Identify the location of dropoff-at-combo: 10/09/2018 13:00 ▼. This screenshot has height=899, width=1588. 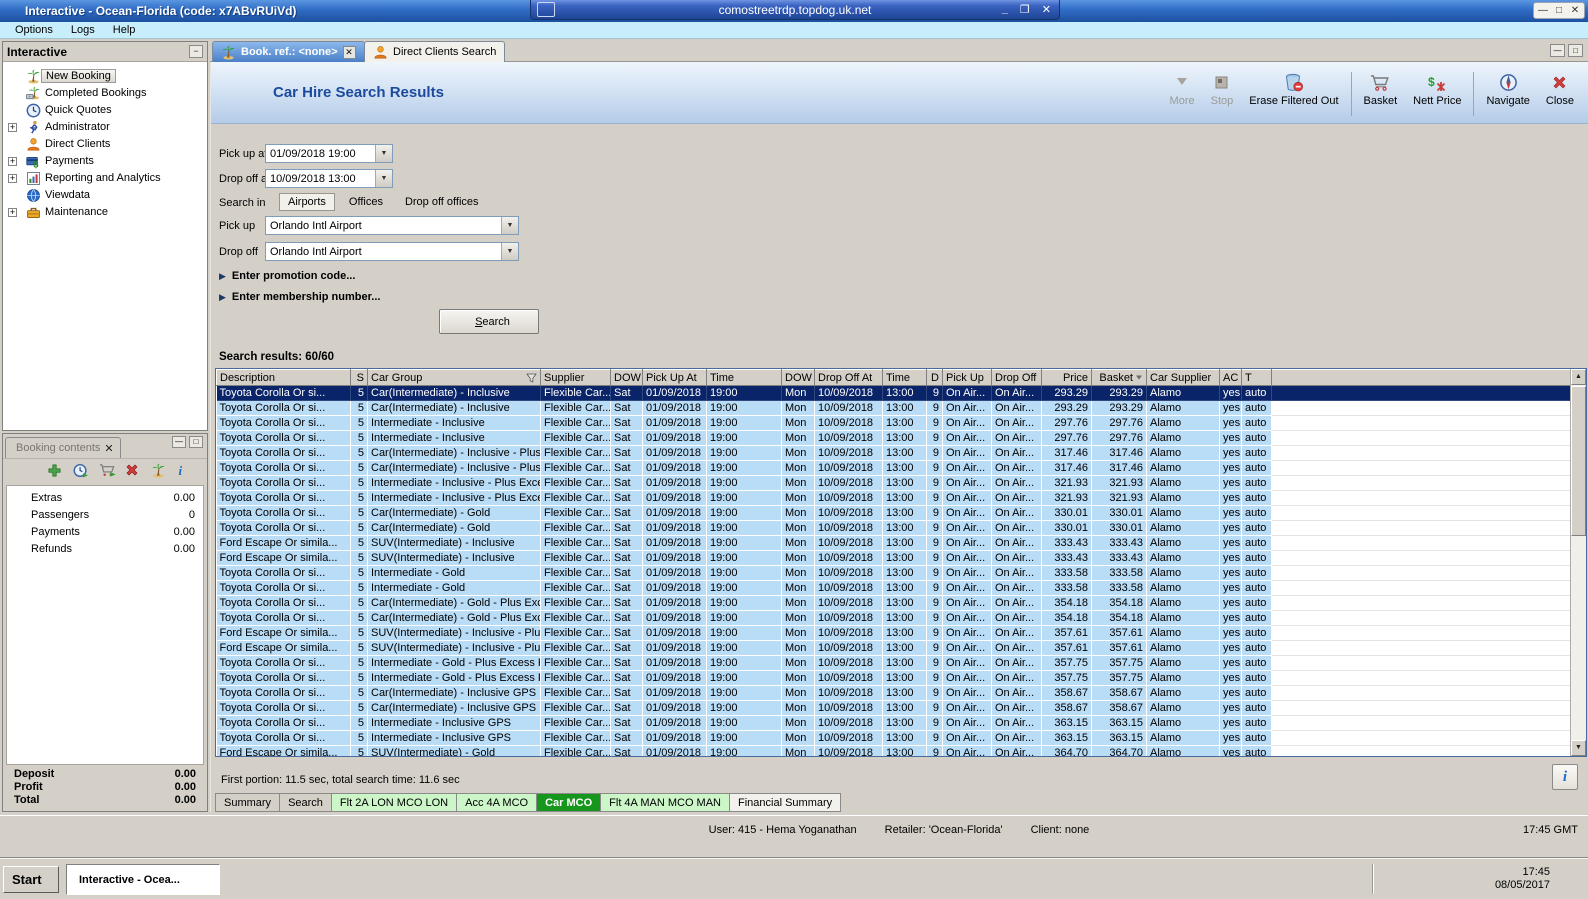
(329, 178).